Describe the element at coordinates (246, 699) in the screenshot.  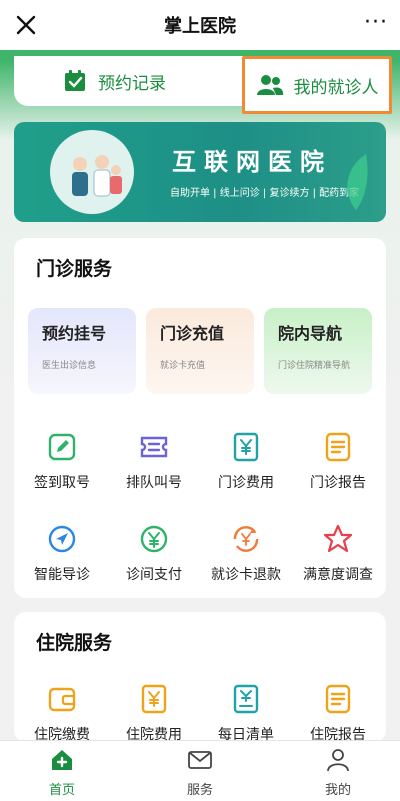
I see `yuan-list-icon` at that location.